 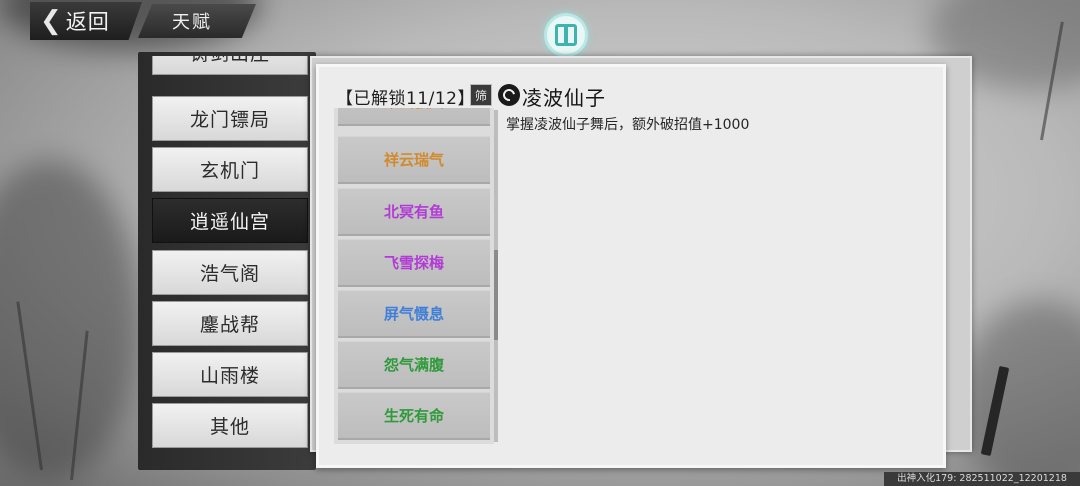 I want to click on back-label: 返回, so click(x=87, y=22).